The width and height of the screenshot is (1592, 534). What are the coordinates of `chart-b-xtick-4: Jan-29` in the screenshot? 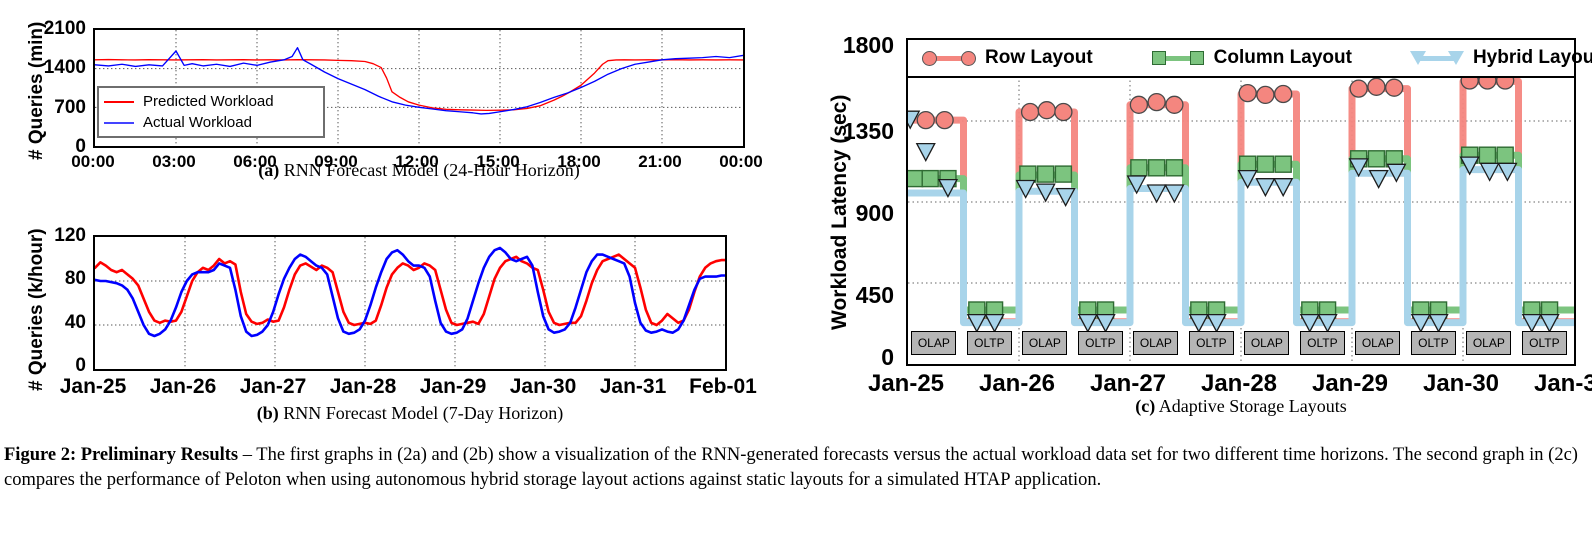 It's located at (453, 386).